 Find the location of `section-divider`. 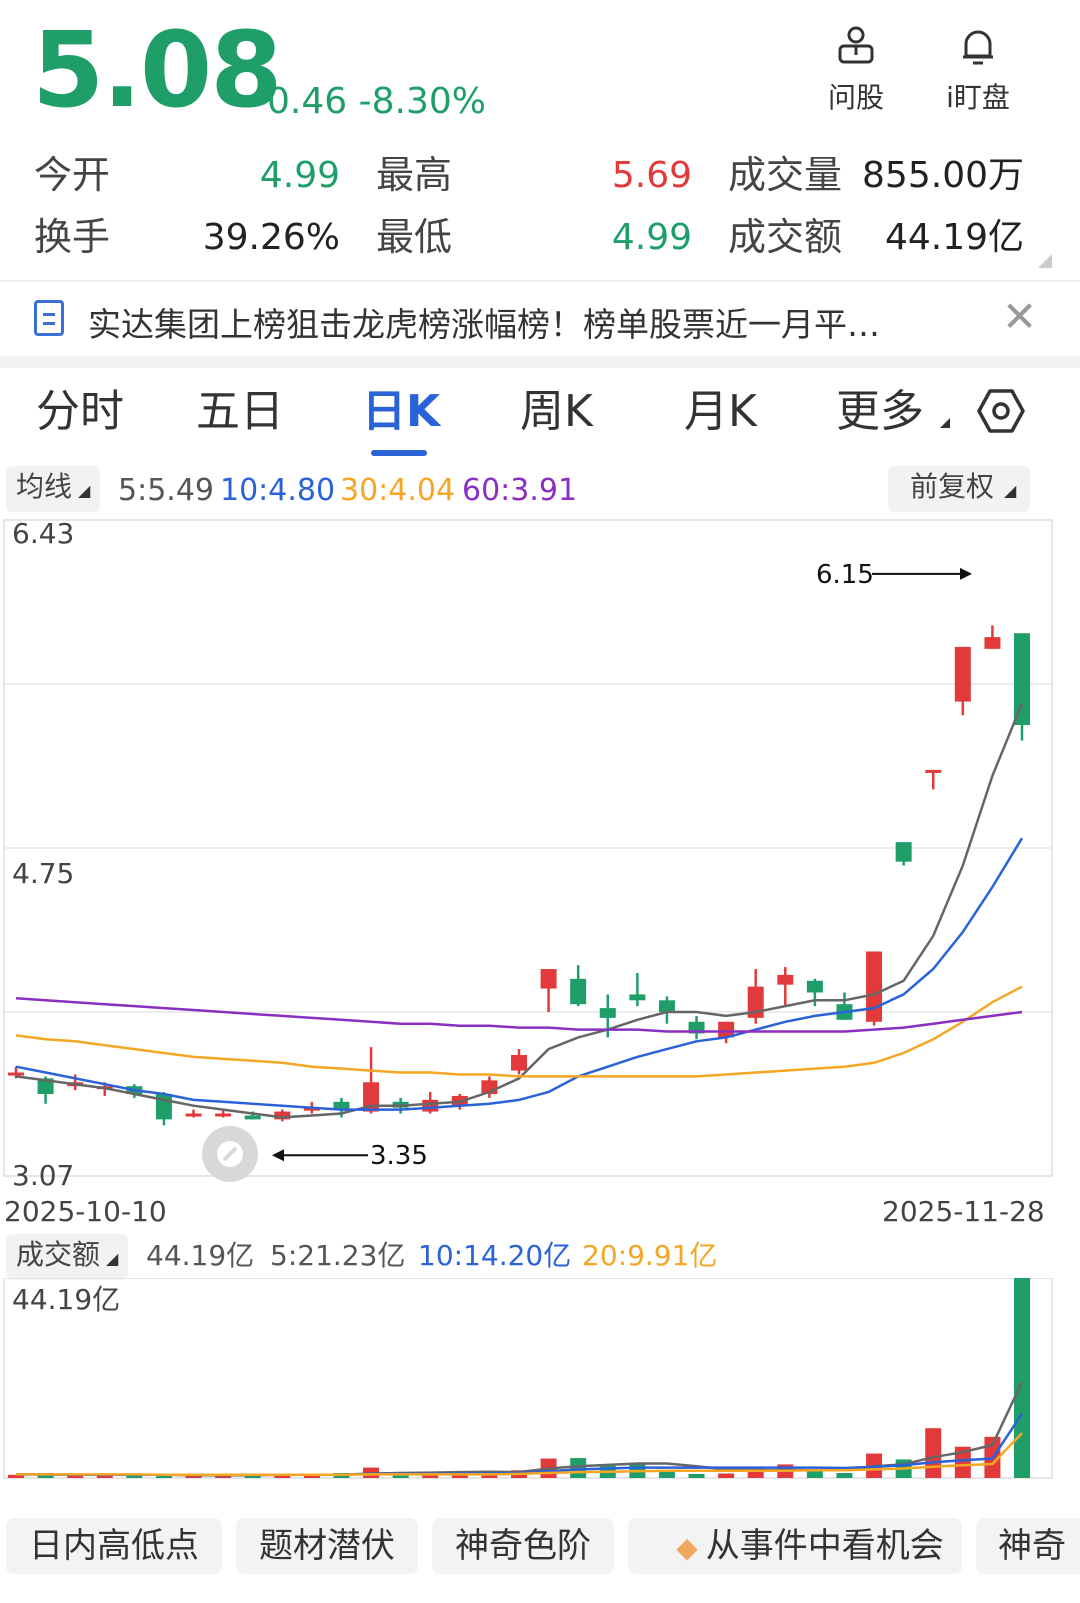

section-divider is located at coordinates (540, 362).